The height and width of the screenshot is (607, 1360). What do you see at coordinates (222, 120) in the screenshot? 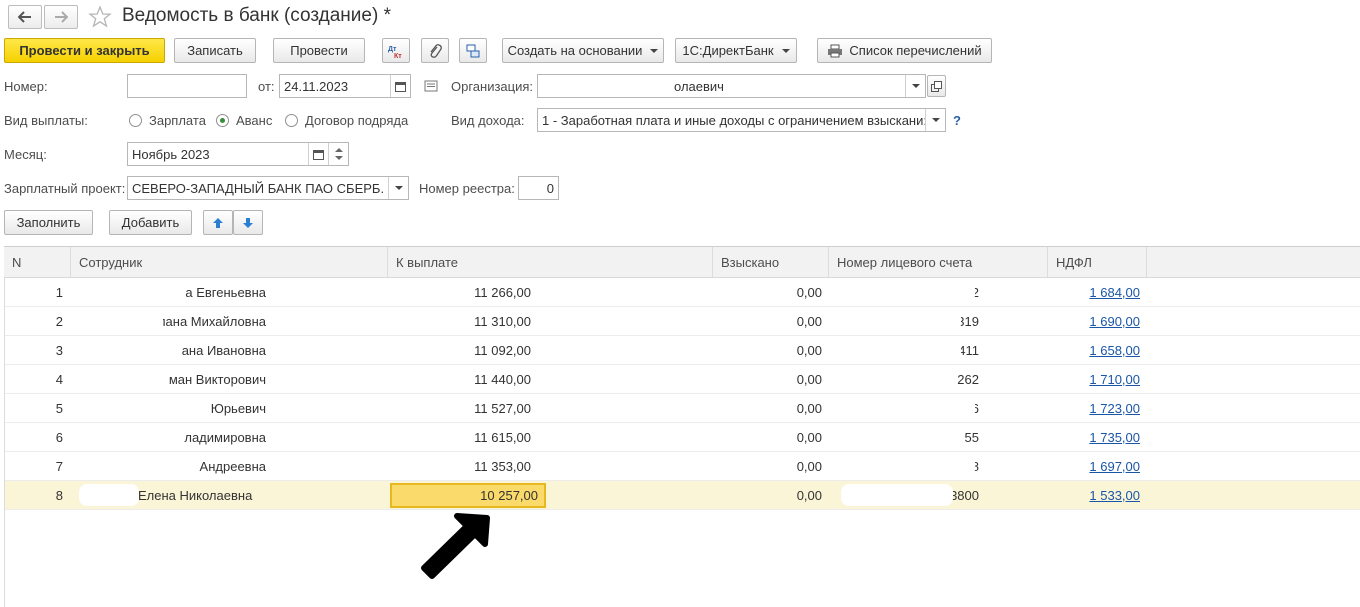
I see `radio-advance` at bounding box center [222, 120].